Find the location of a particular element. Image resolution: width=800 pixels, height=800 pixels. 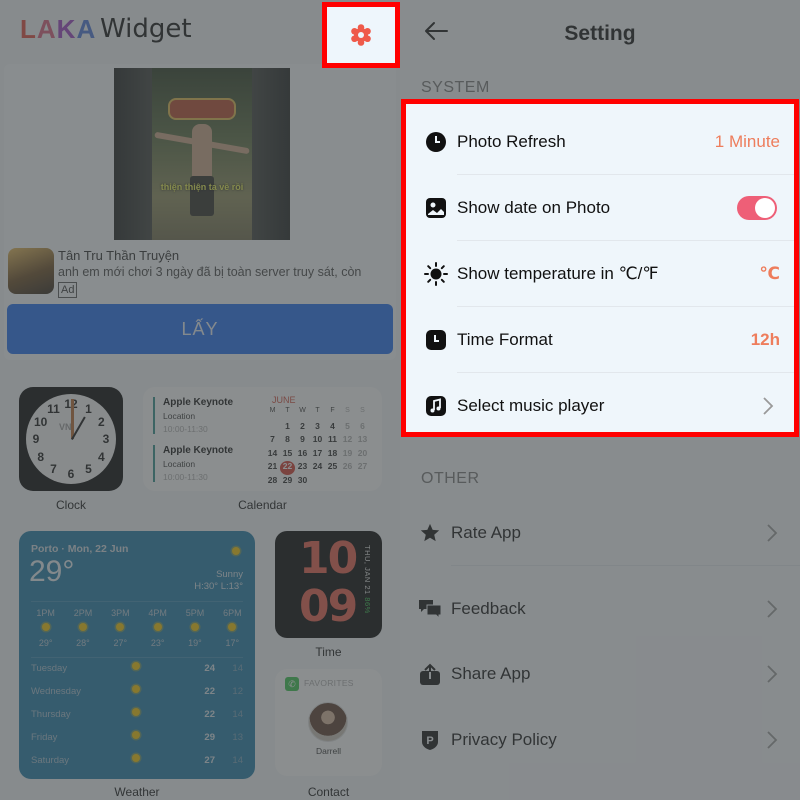

calendar-day-today: 22 is located at coordinates (287, 468).